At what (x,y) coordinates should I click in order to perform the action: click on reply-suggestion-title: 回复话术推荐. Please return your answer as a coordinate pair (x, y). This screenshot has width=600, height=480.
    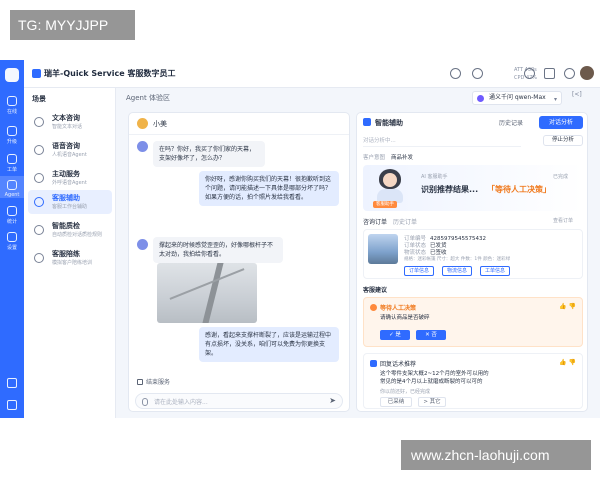
    Looking at the image, I should click on (398, 364).